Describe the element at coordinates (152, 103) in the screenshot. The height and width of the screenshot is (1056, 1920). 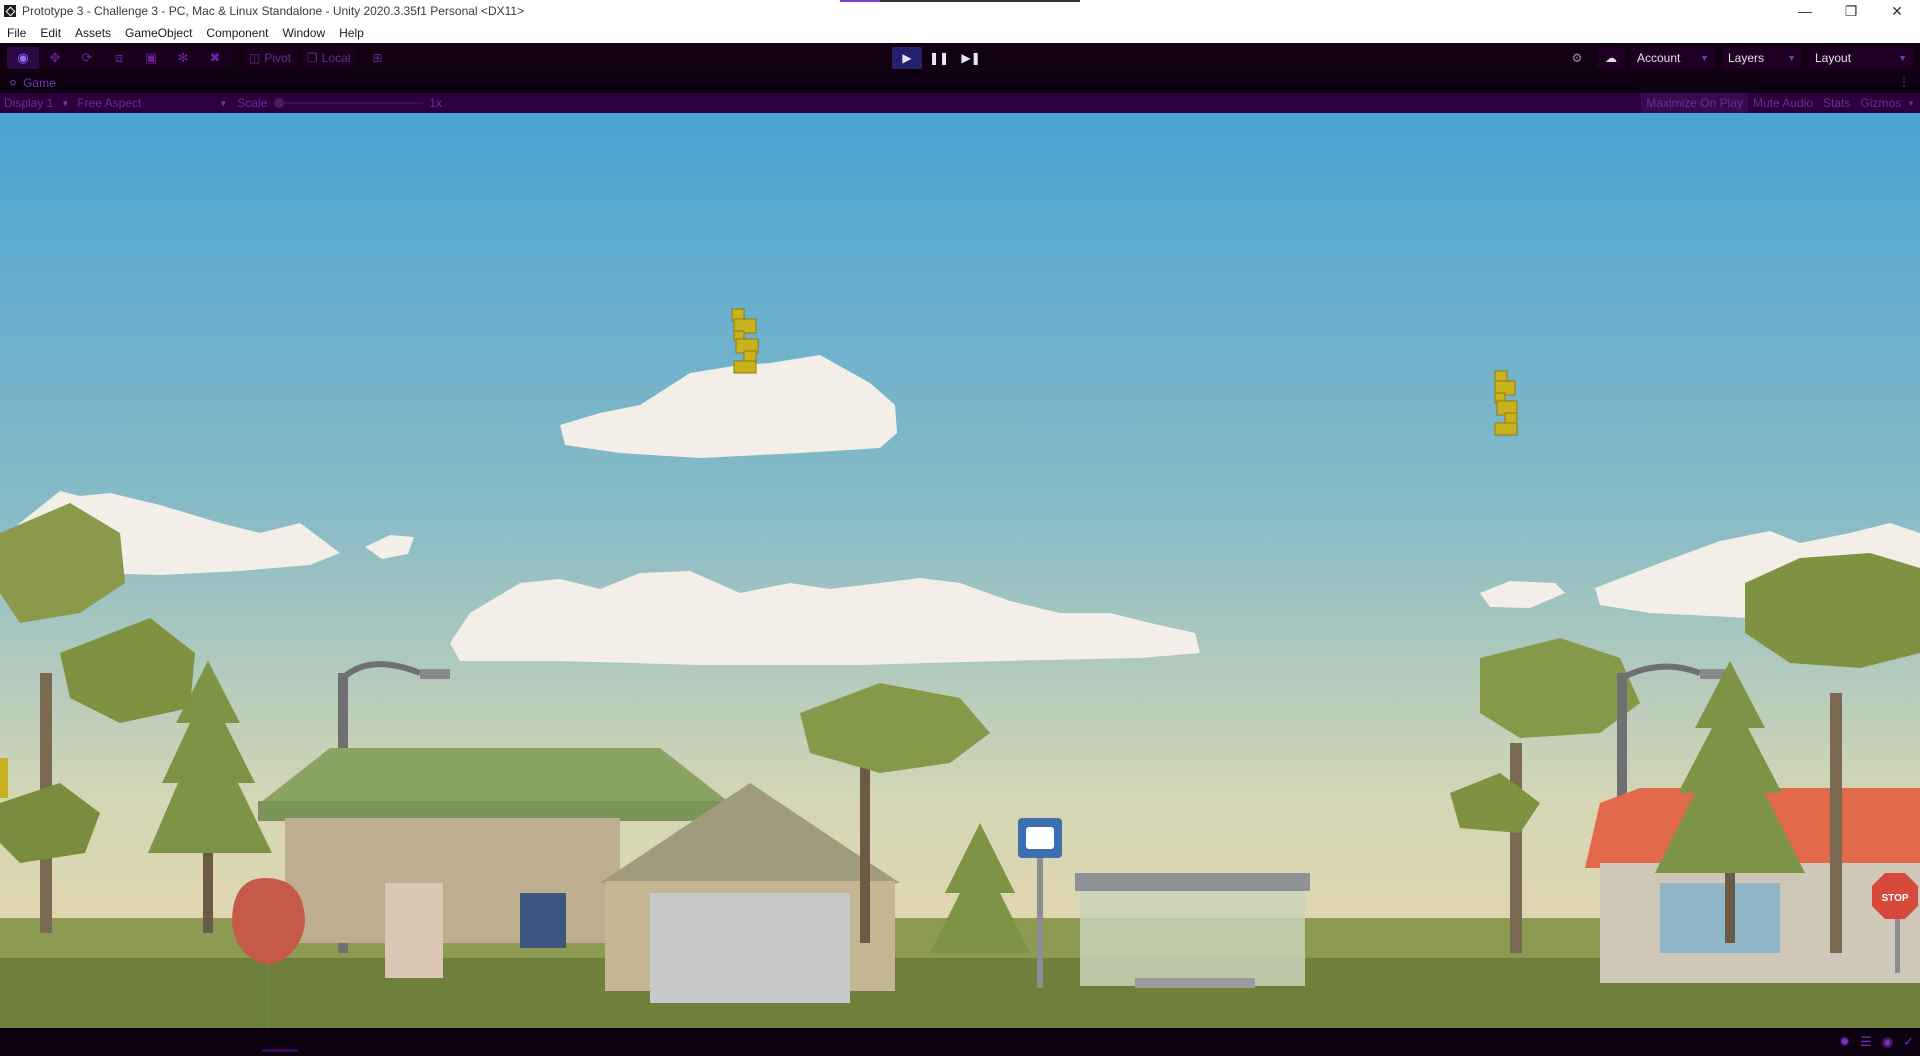
I see `aspect-dropdown: Free Aspect ▼` at that location.